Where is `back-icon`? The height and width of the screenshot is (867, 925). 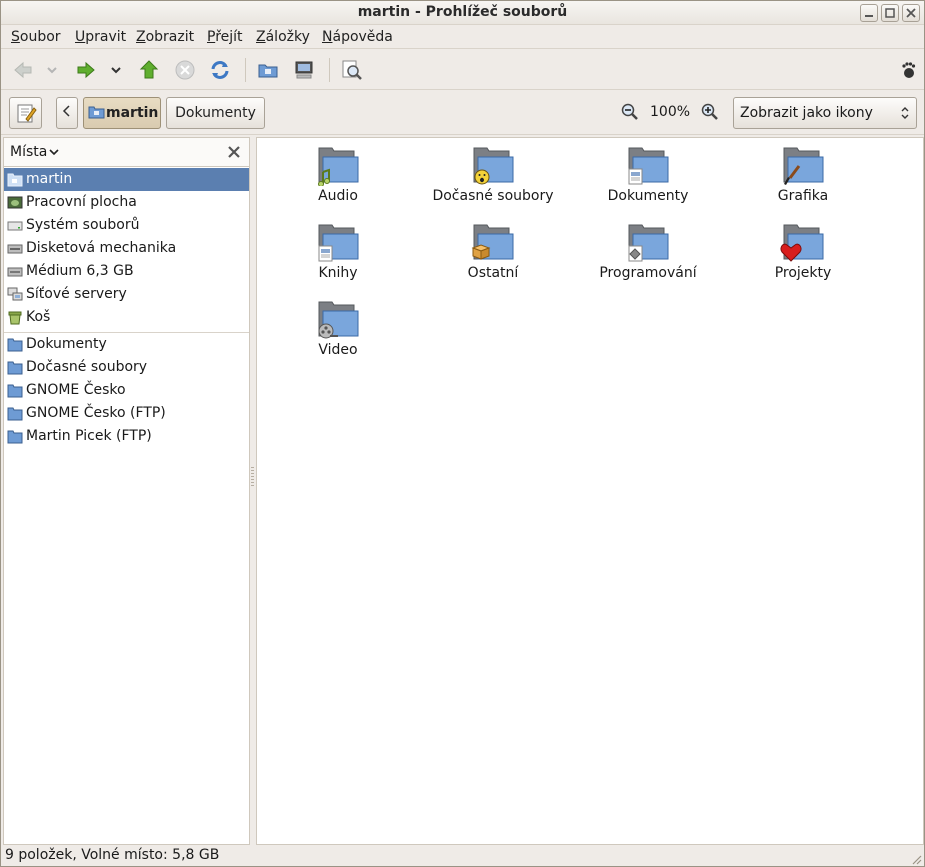
back-icon is located at coordinates (23, 70).